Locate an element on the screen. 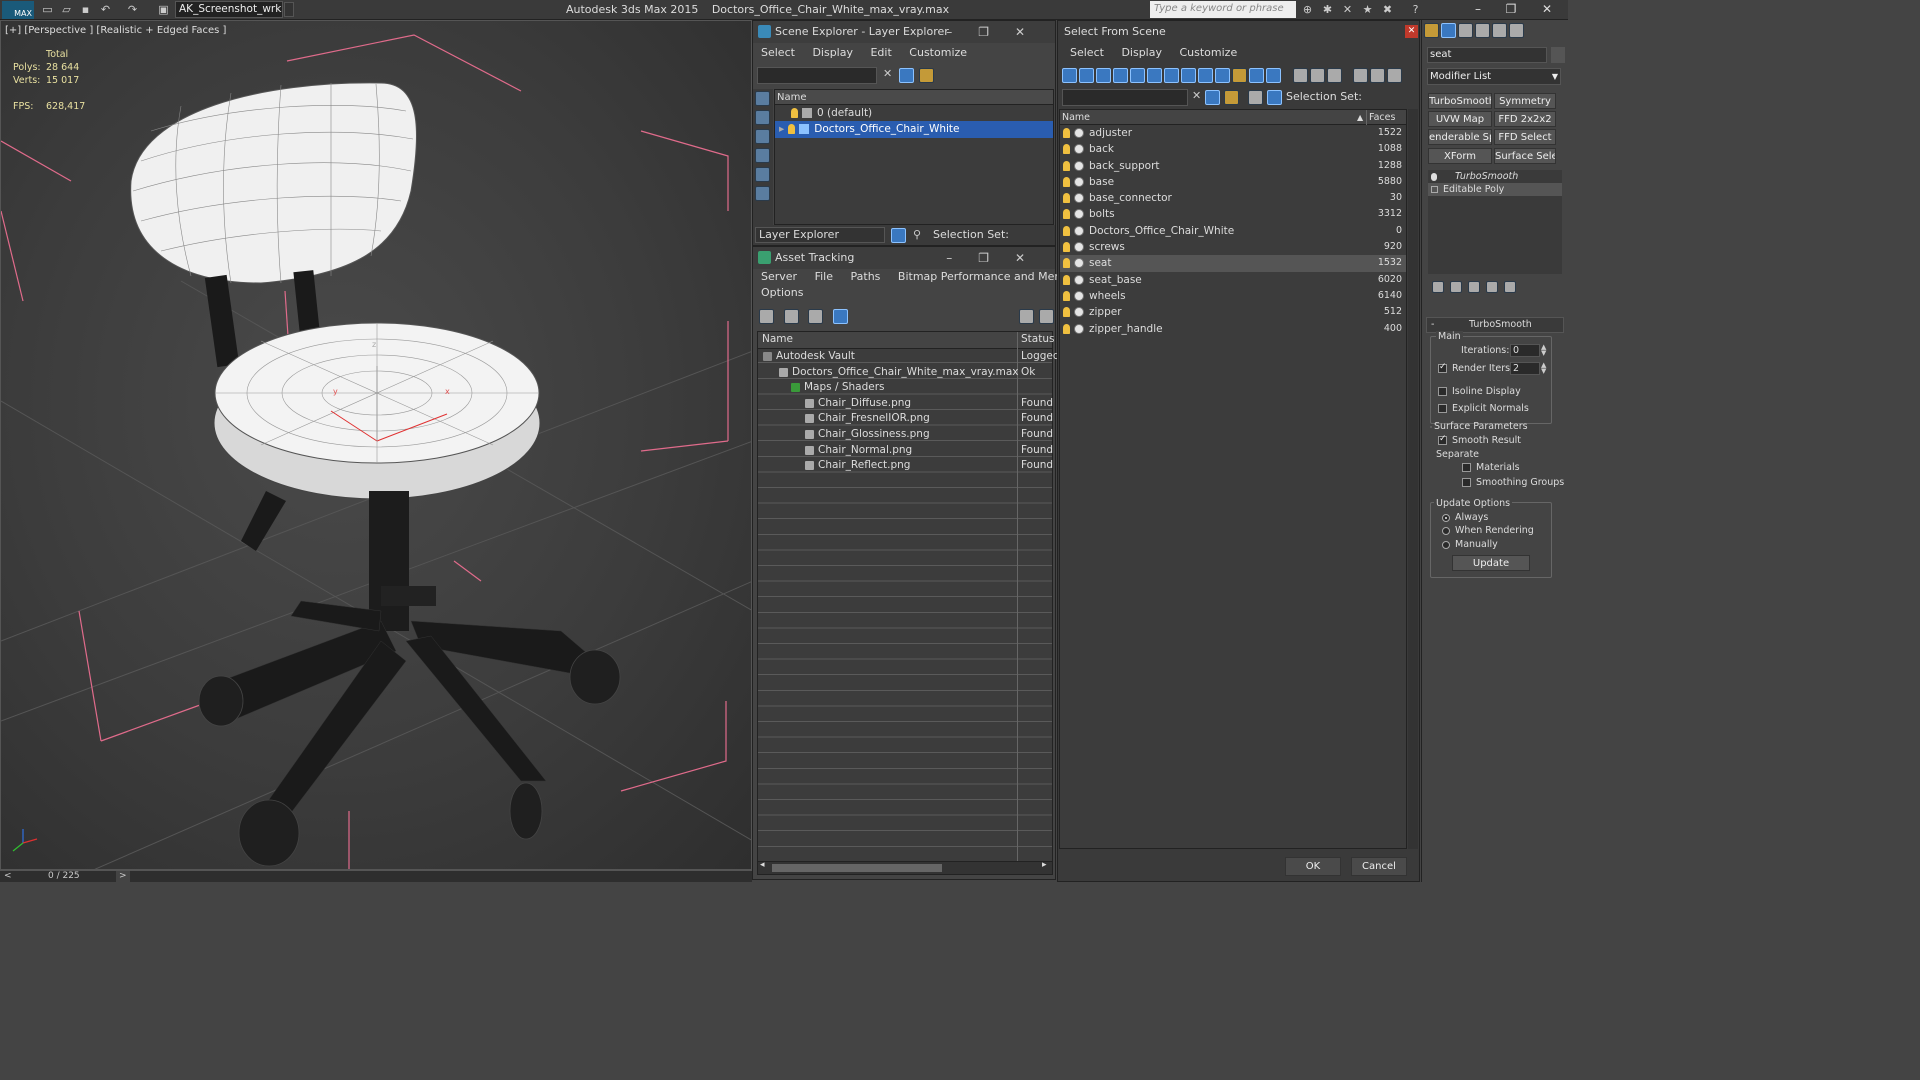  filter-hidden-icon is located at coordinates (1256, 75).